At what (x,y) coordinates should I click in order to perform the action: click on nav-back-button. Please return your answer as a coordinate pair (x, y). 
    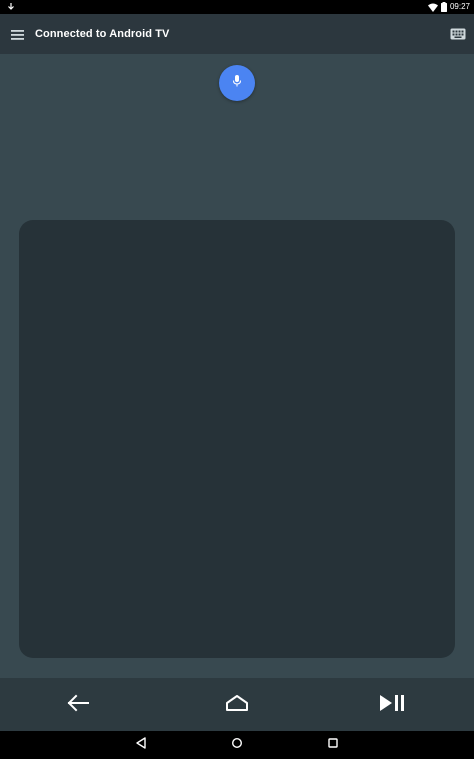
    Looking at the image, I should click on (141, 745).